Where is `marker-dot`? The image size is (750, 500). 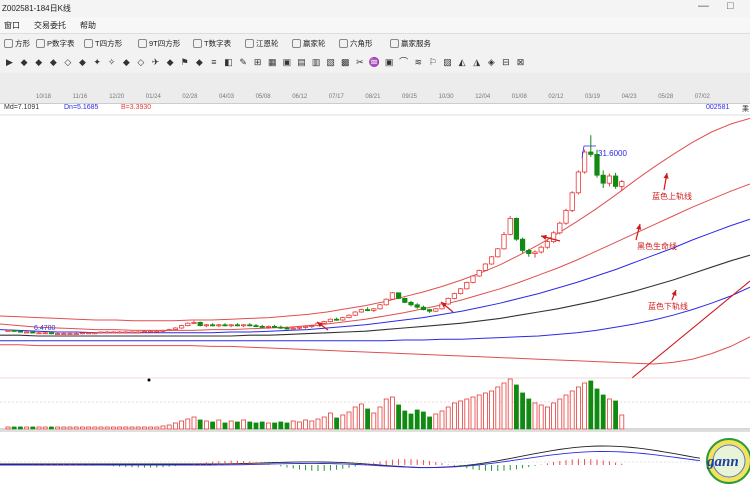
marker-dot is located at coordinates (149, 380).